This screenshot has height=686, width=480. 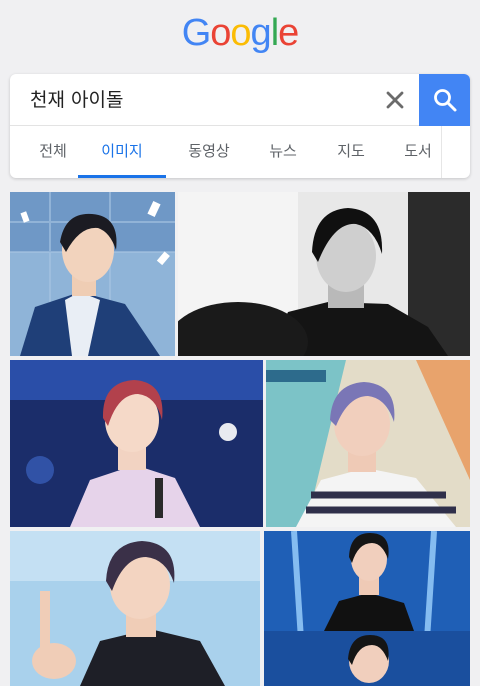 What do you see at coordinates (275, 33) in the screenshot?
I see `logo-letter: l` at bounding box center [275, 33].